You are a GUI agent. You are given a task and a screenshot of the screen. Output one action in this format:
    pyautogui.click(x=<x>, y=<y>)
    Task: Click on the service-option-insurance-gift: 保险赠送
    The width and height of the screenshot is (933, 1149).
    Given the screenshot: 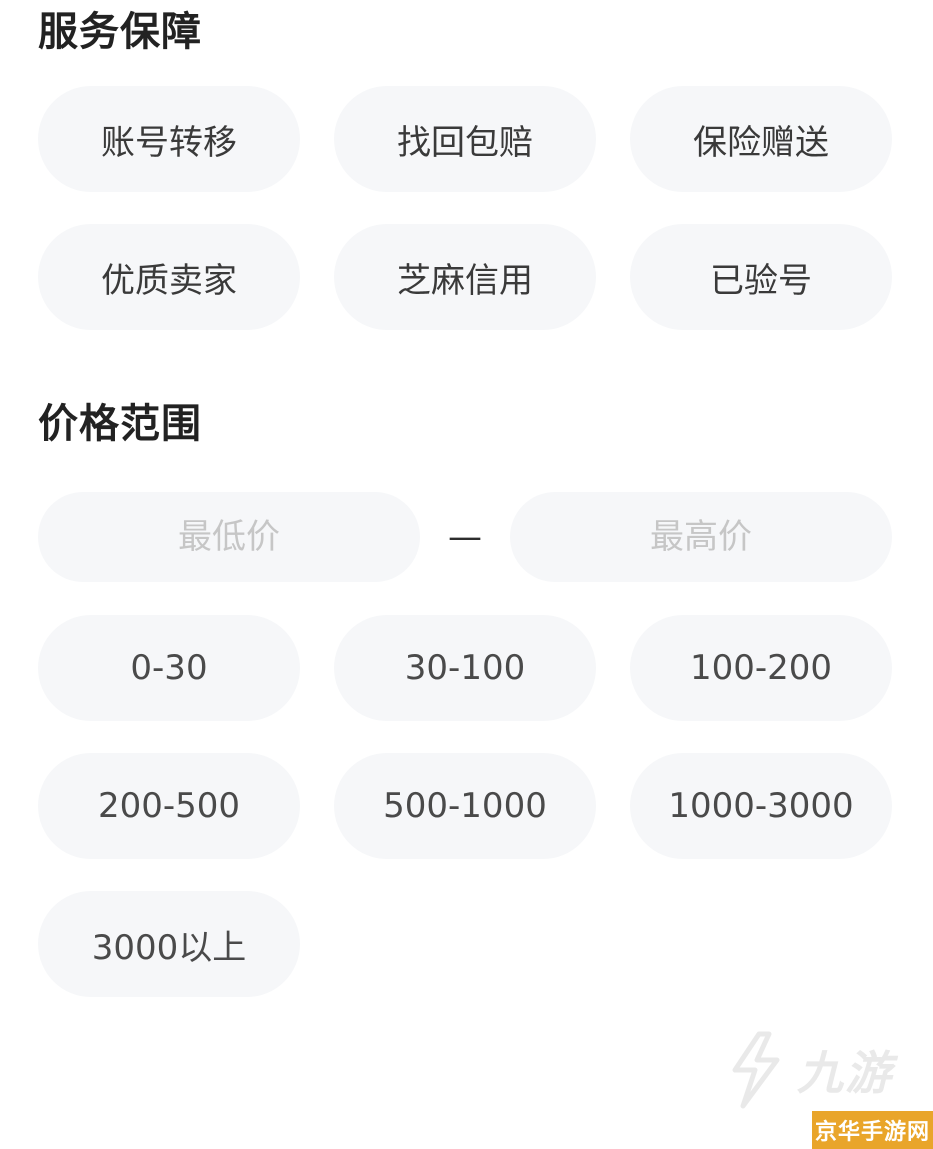 What is the action you would take?
    pyautogui.click(x=761, y=139)
    